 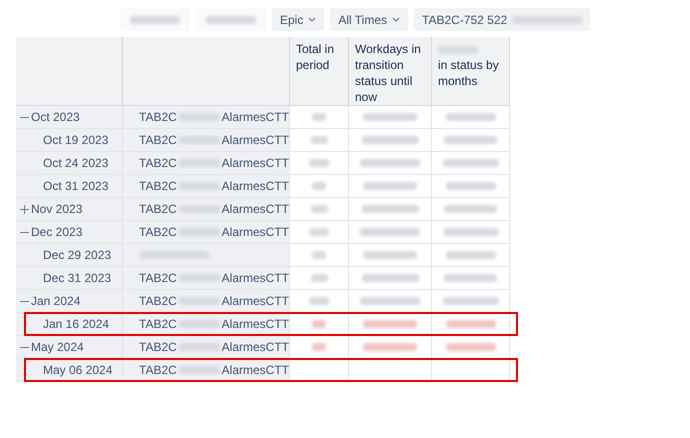 What do you see at coordinates (369, 19) in the screenshot?
I see `filter-dropdown: All Times` at bounding box center [369, 19].